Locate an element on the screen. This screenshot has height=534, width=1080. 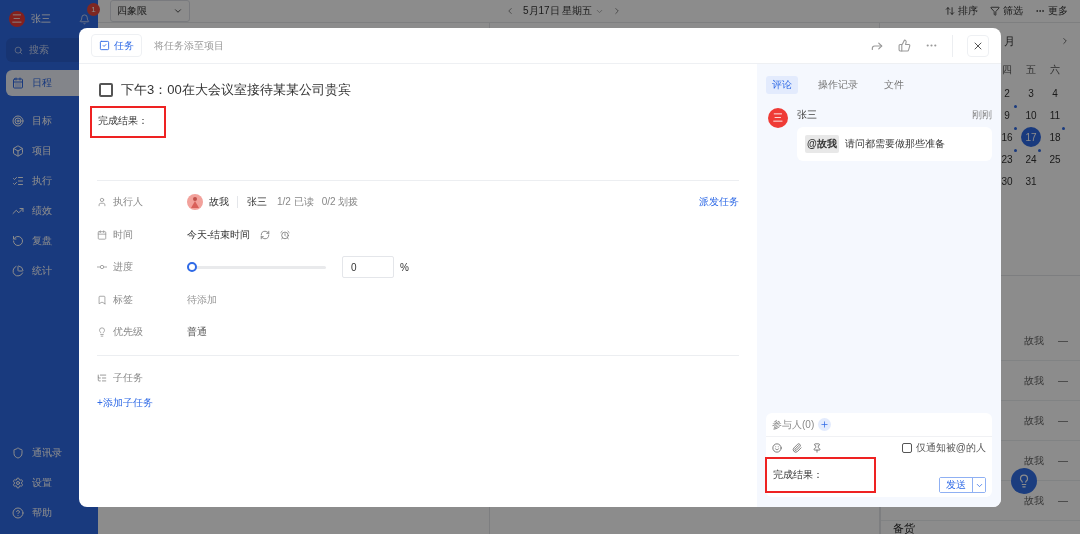
result-field: 完成结果： is located at coordinates (128, 122).